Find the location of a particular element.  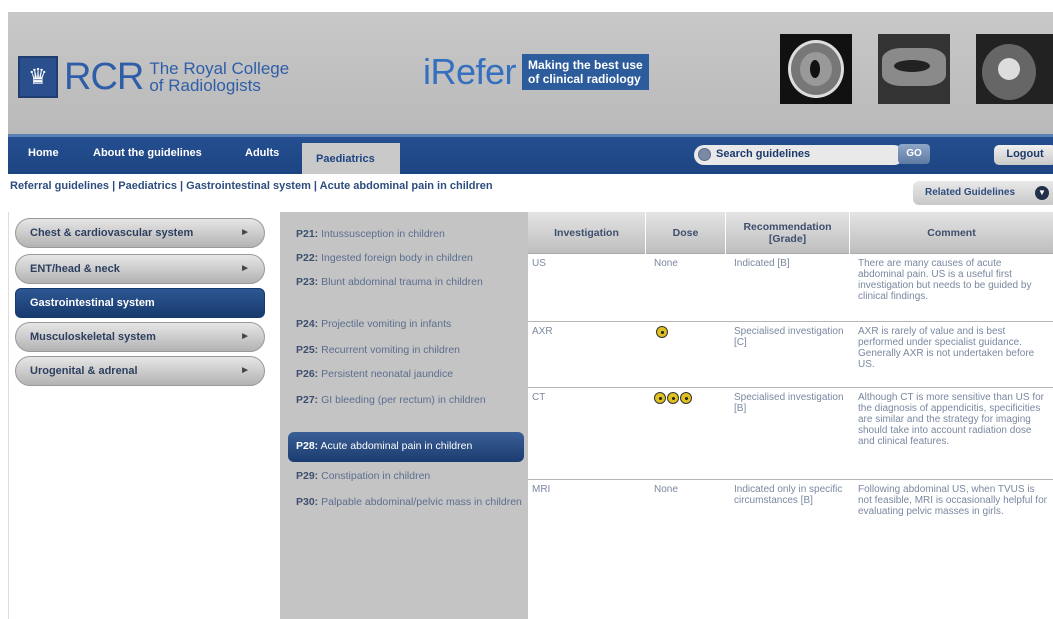

cell-dose is located at coordinates (673, 399).